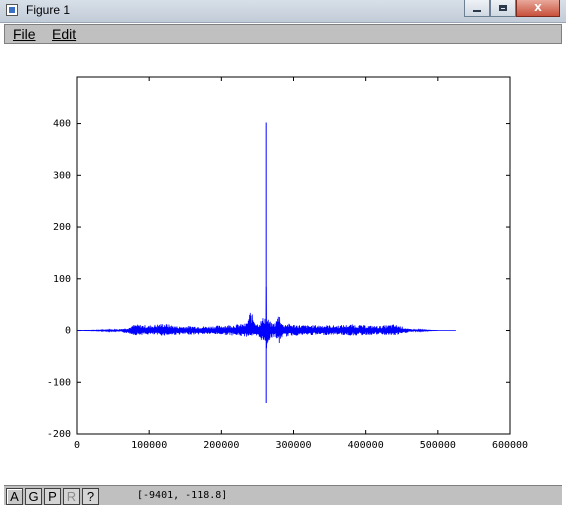 The image size is (566, 505). Describe the element at coordinates (366, 445) in the screenshot. I see `x-tick-label: 400000` at that location.